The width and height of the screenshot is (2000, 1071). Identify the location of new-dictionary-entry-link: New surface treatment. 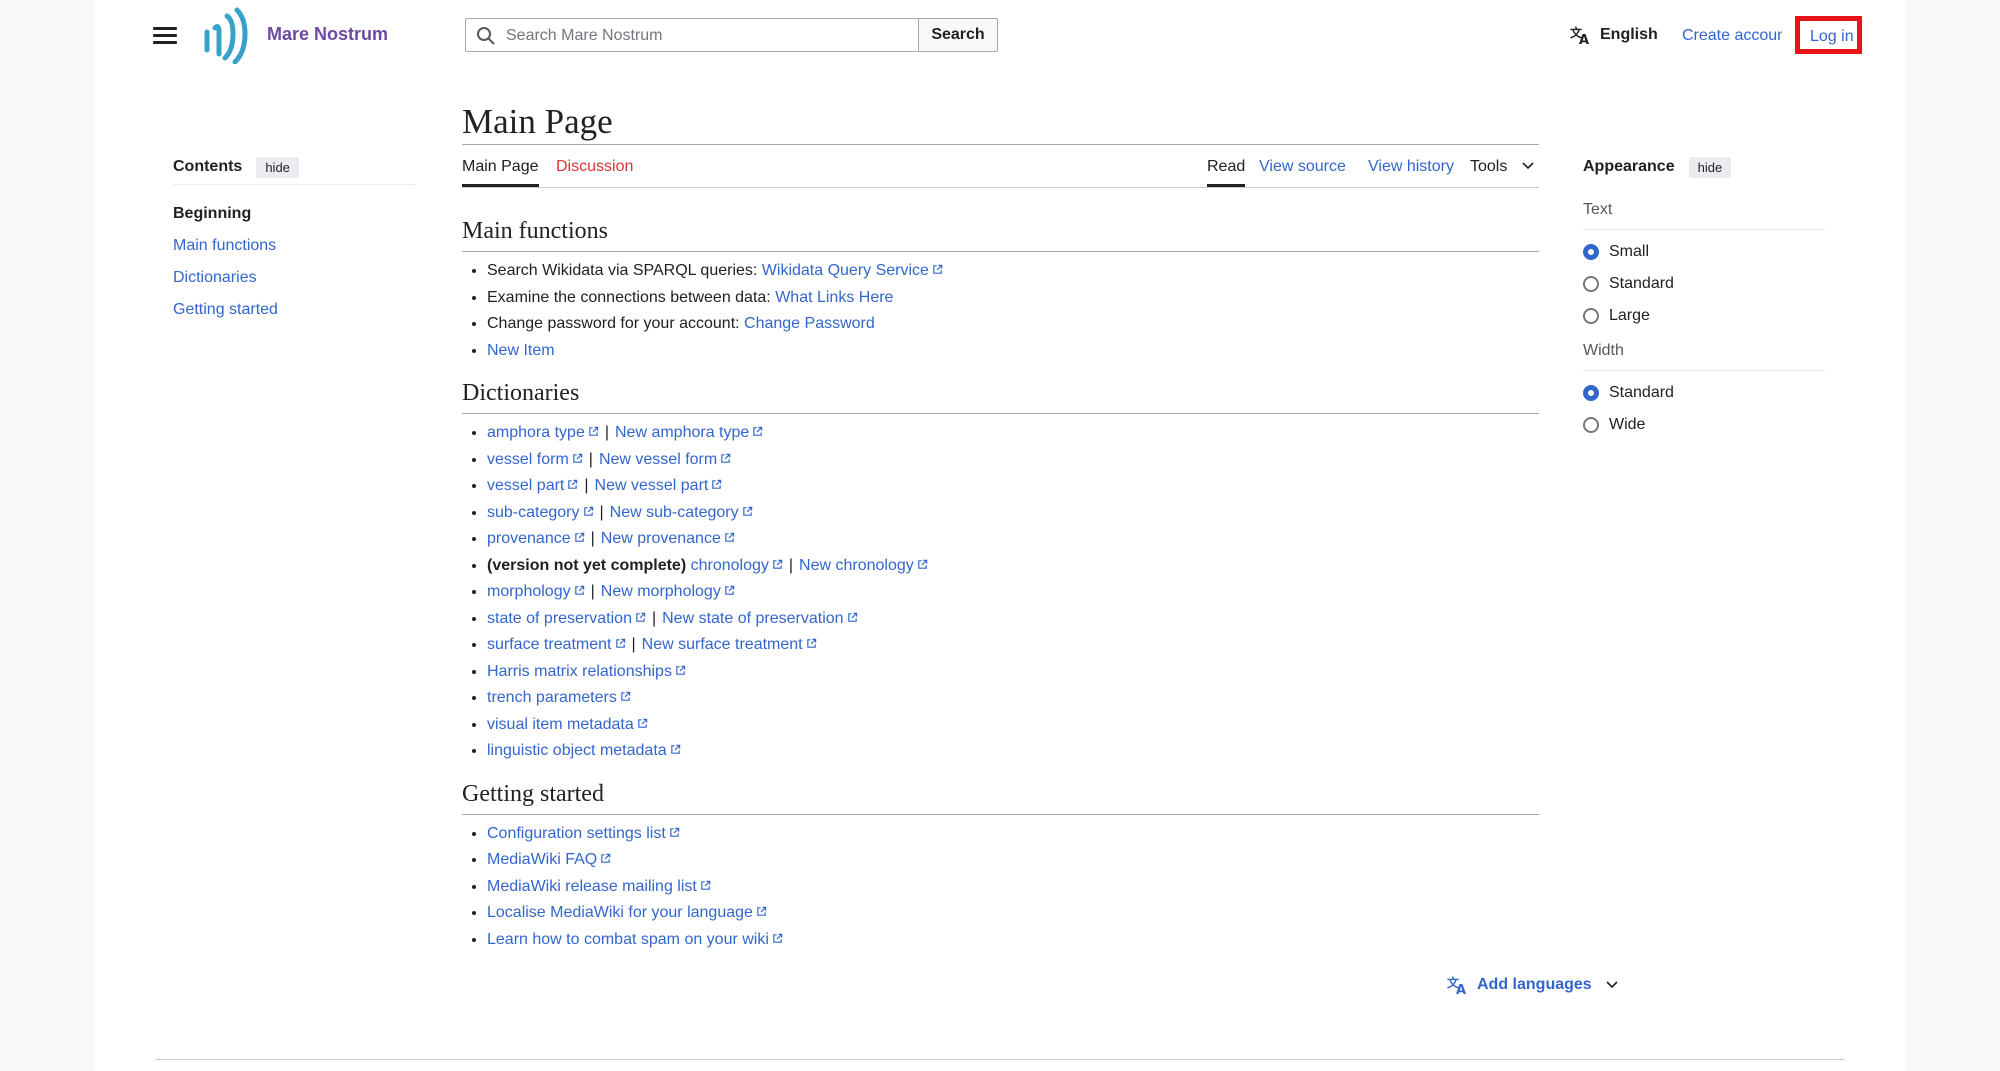
(722, 644).